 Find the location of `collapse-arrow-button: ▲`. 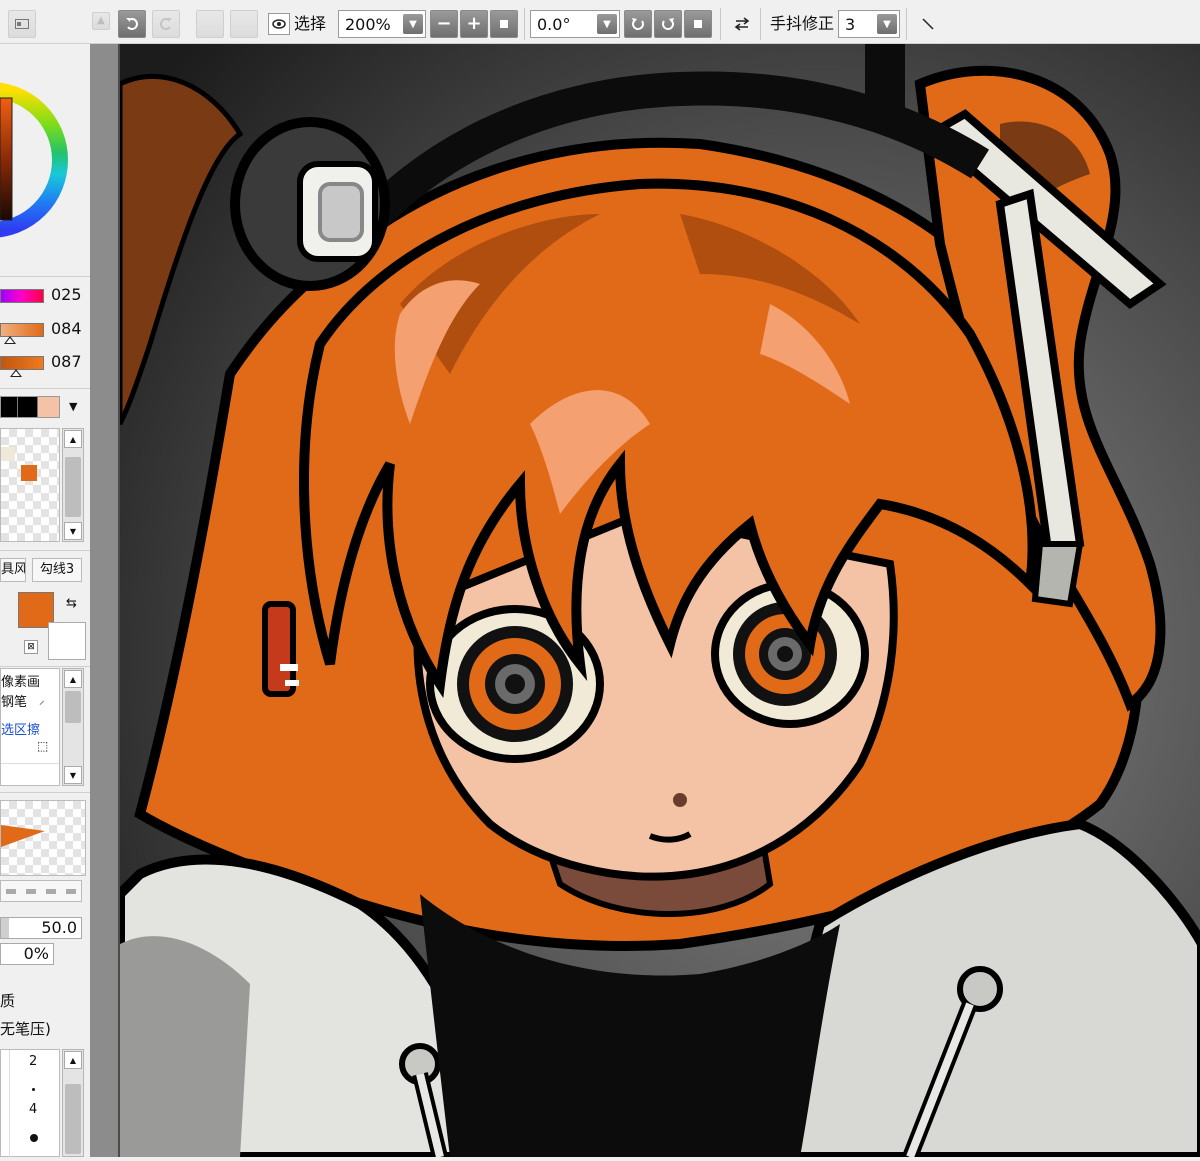

collapse-arrow-button: ▲ is located at coordinates (101, 21).